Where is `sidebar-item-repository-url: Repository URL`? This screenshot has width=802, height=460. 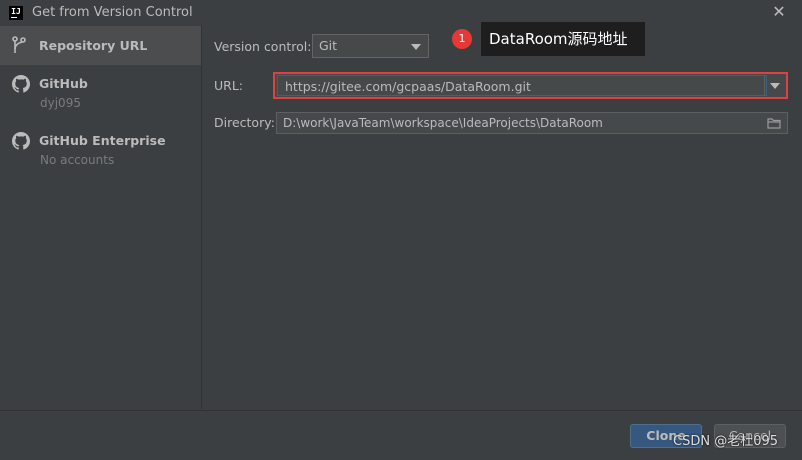
sidebar-item-repository-url: Repository URL is located at coordinates (100, 45).